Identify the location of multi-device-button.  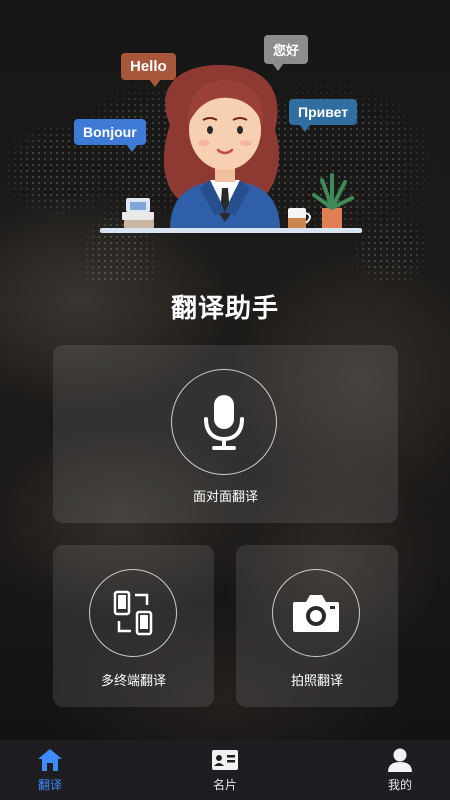
(133, 613).